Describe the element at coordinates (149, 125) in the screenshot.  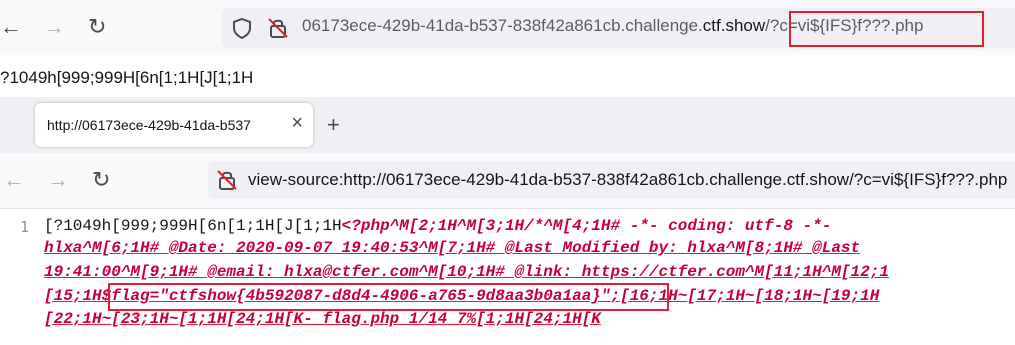
I see `tab-title: http://06173ece-429b-41da-b537` at that location.